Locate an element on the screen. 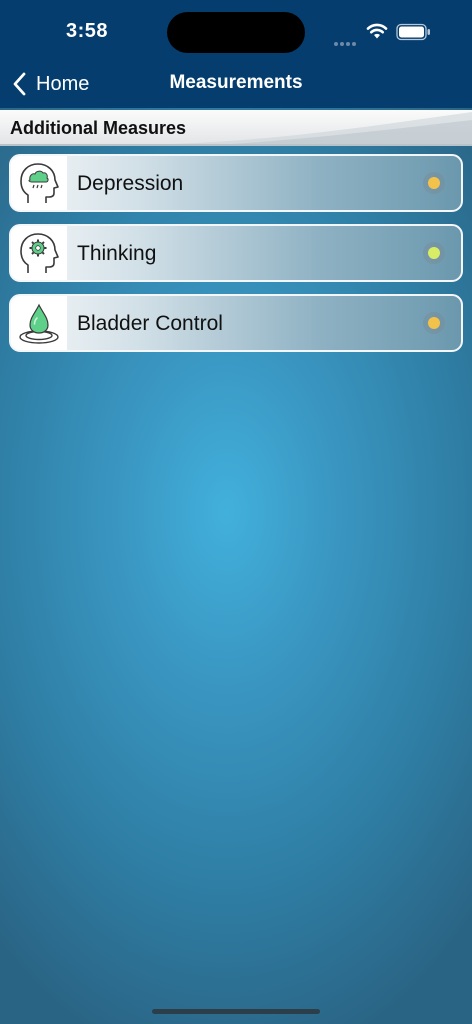 This screenshot has height=1024, width=472. section-header: Additional Measures is located at coordinates (236, 128).